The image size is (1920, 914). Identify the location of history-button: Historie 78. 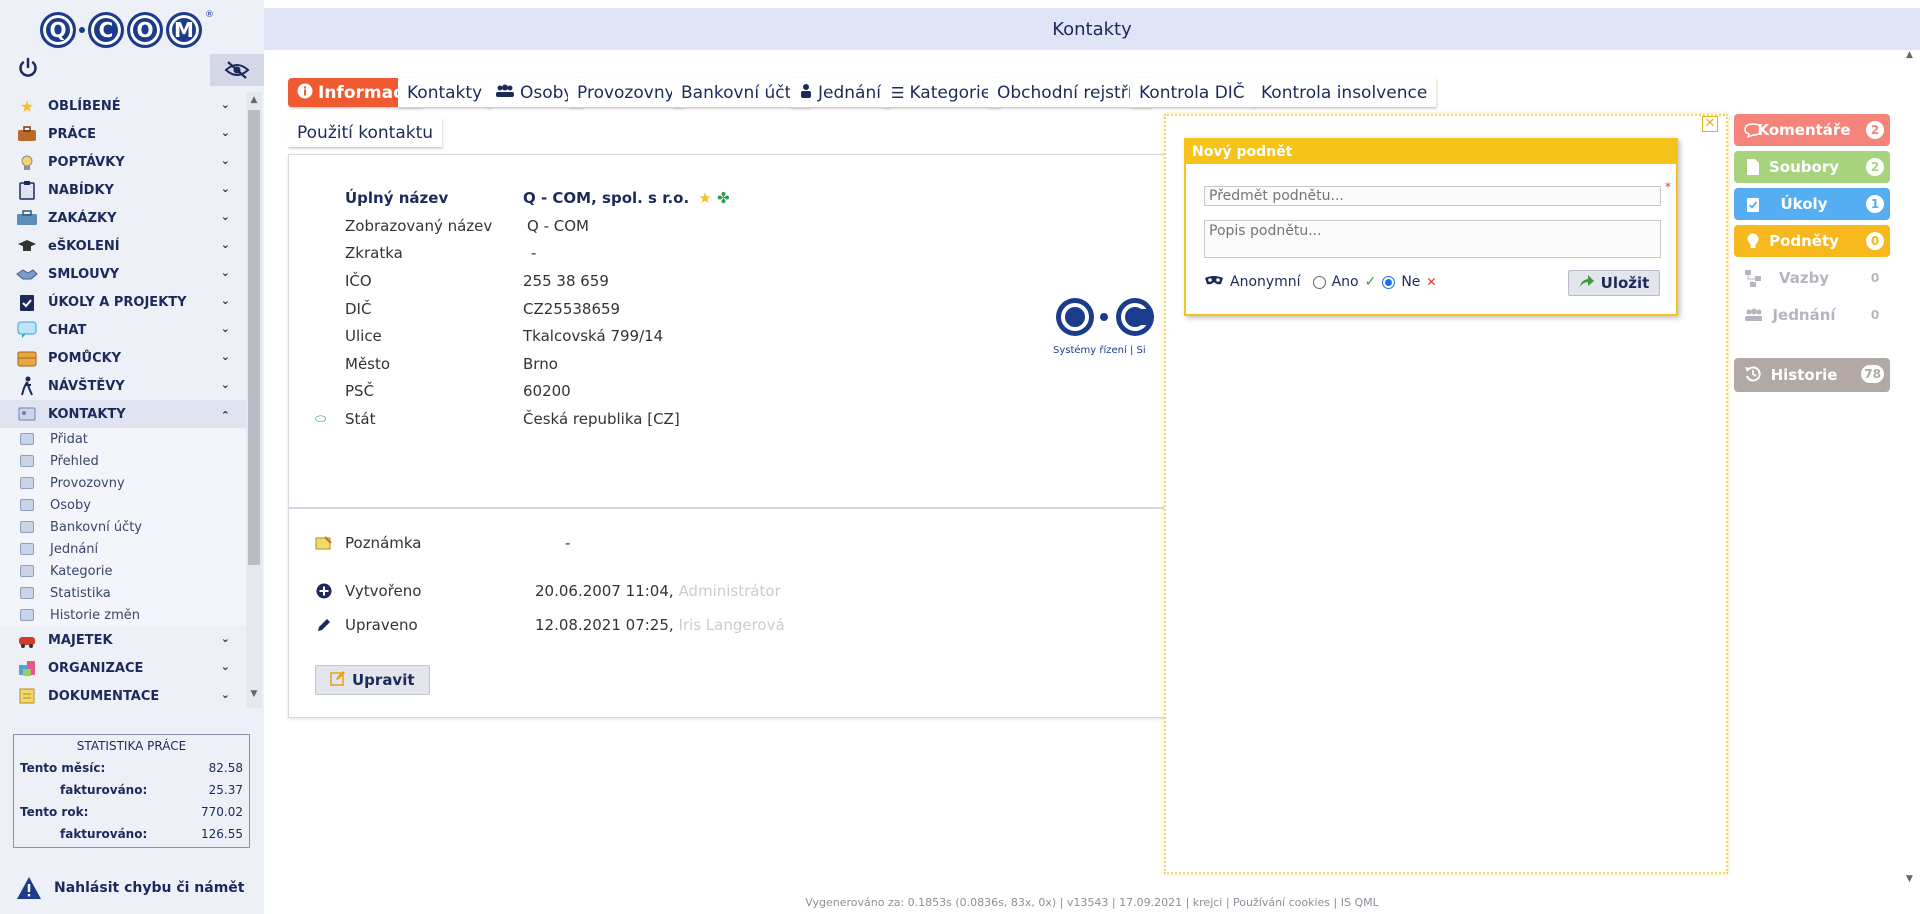
(1812, 375).